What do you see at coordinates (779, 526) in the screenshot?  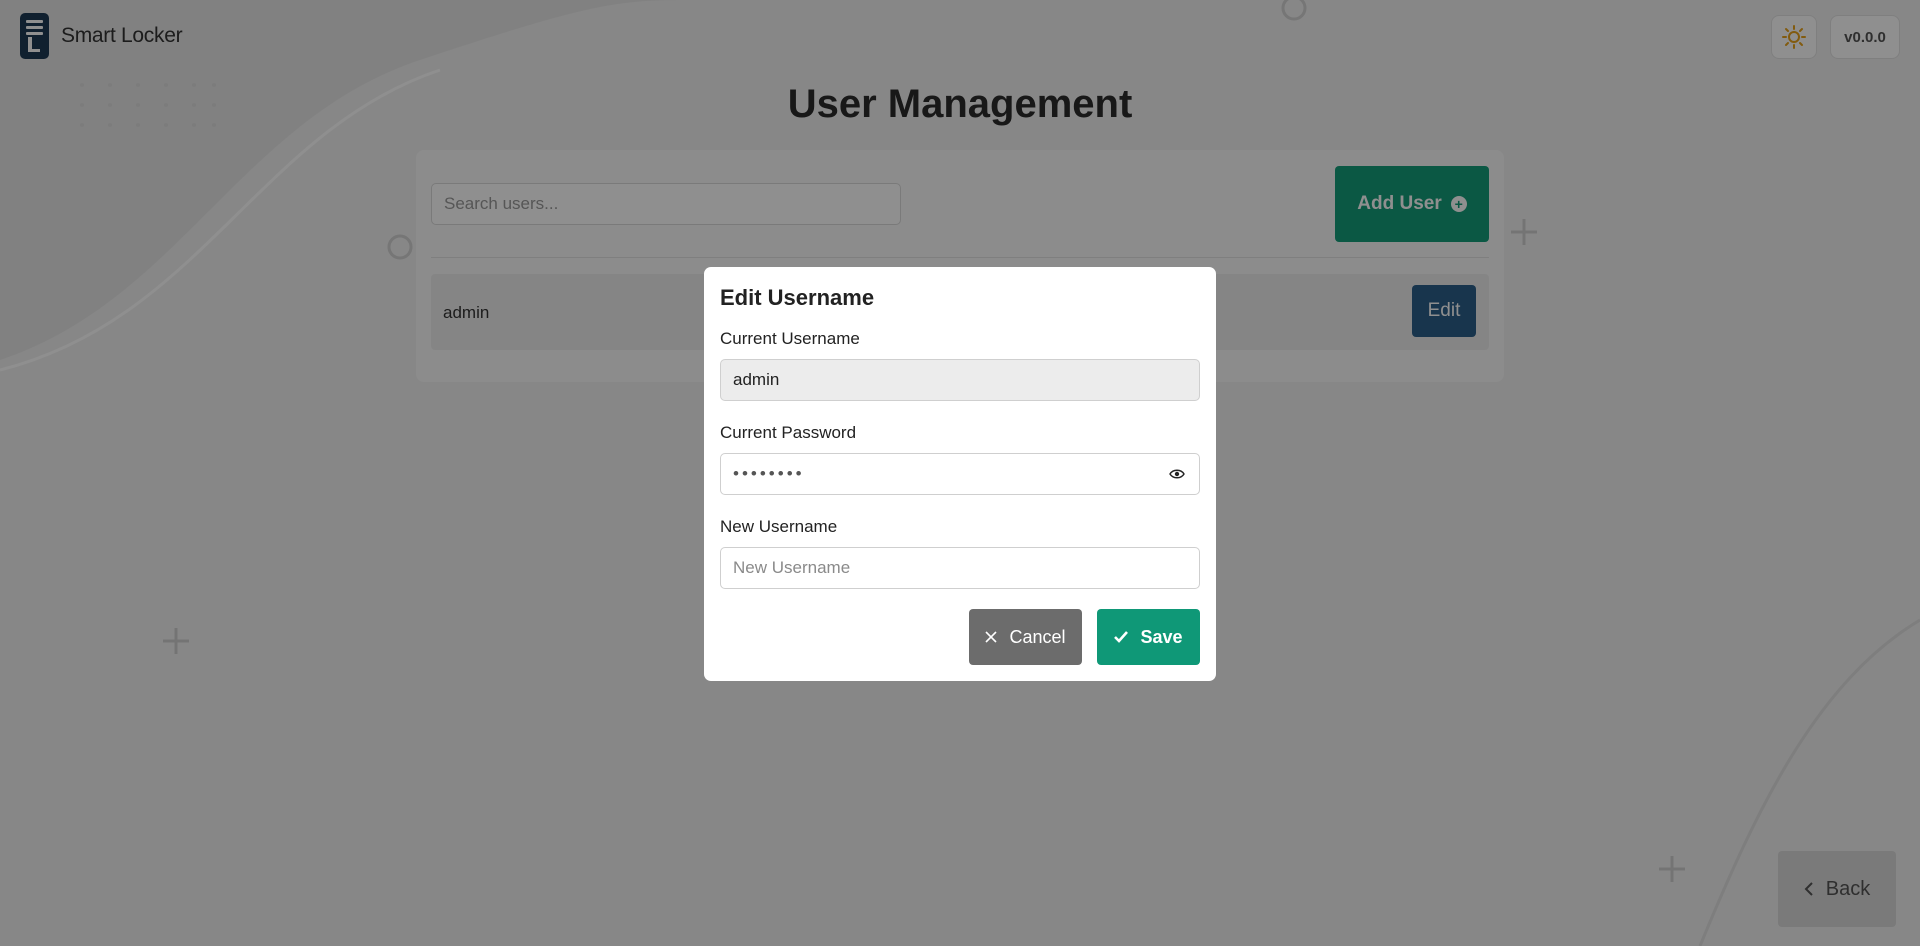 I see `new-username-label: New Username` at bounding box center [779, 526].